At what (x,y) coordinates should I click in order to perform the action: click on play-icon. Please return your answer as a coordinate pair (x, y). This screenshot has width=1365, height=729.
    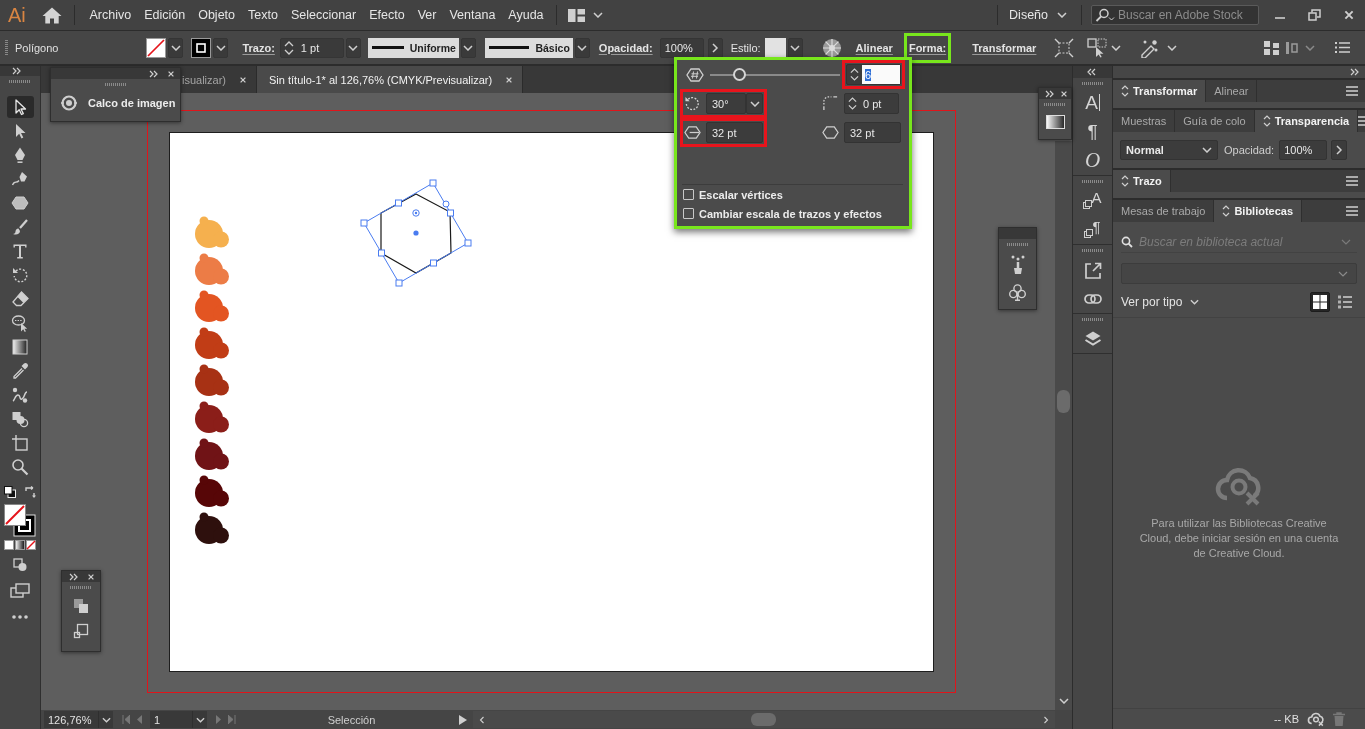
    Looking at the image, I should click on (463, 719).